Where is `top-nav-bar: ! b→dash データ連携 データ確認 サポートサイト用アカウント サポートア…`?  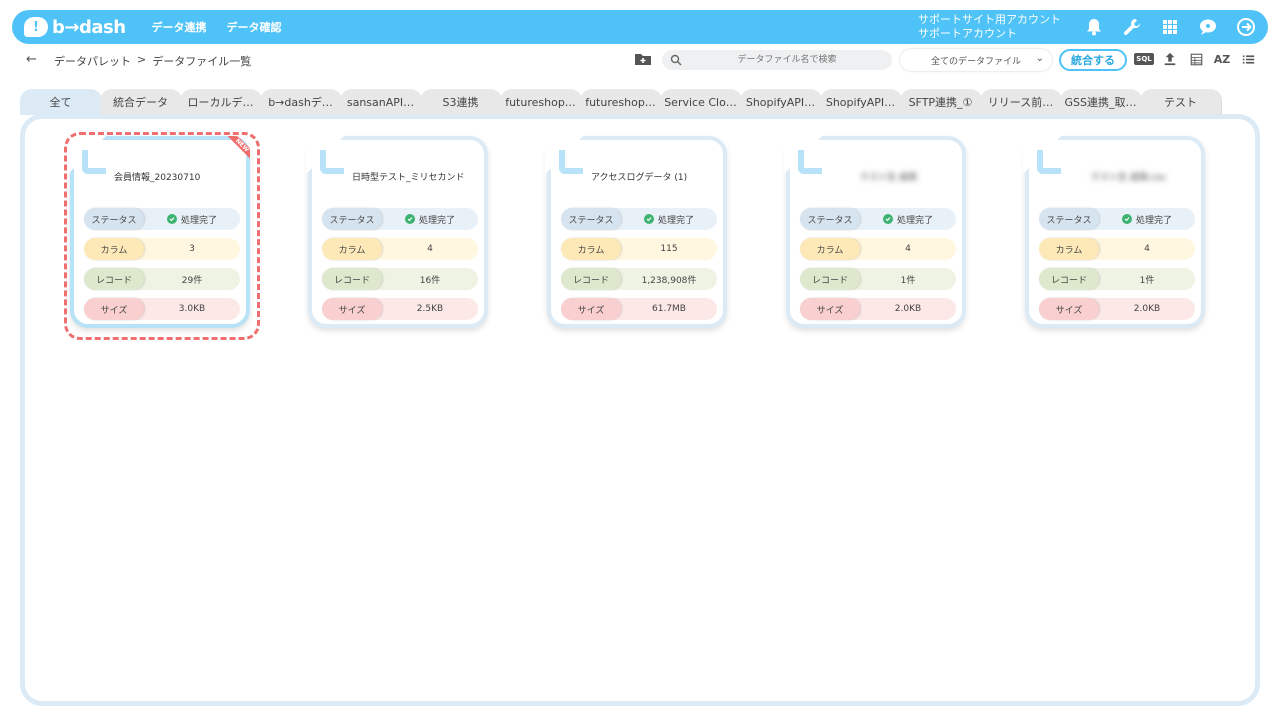 top-nav-bar: ! b→dash データ連携 データ確認 サポートサイト用アカウント サポートア… is located at coordinates (640, 27).